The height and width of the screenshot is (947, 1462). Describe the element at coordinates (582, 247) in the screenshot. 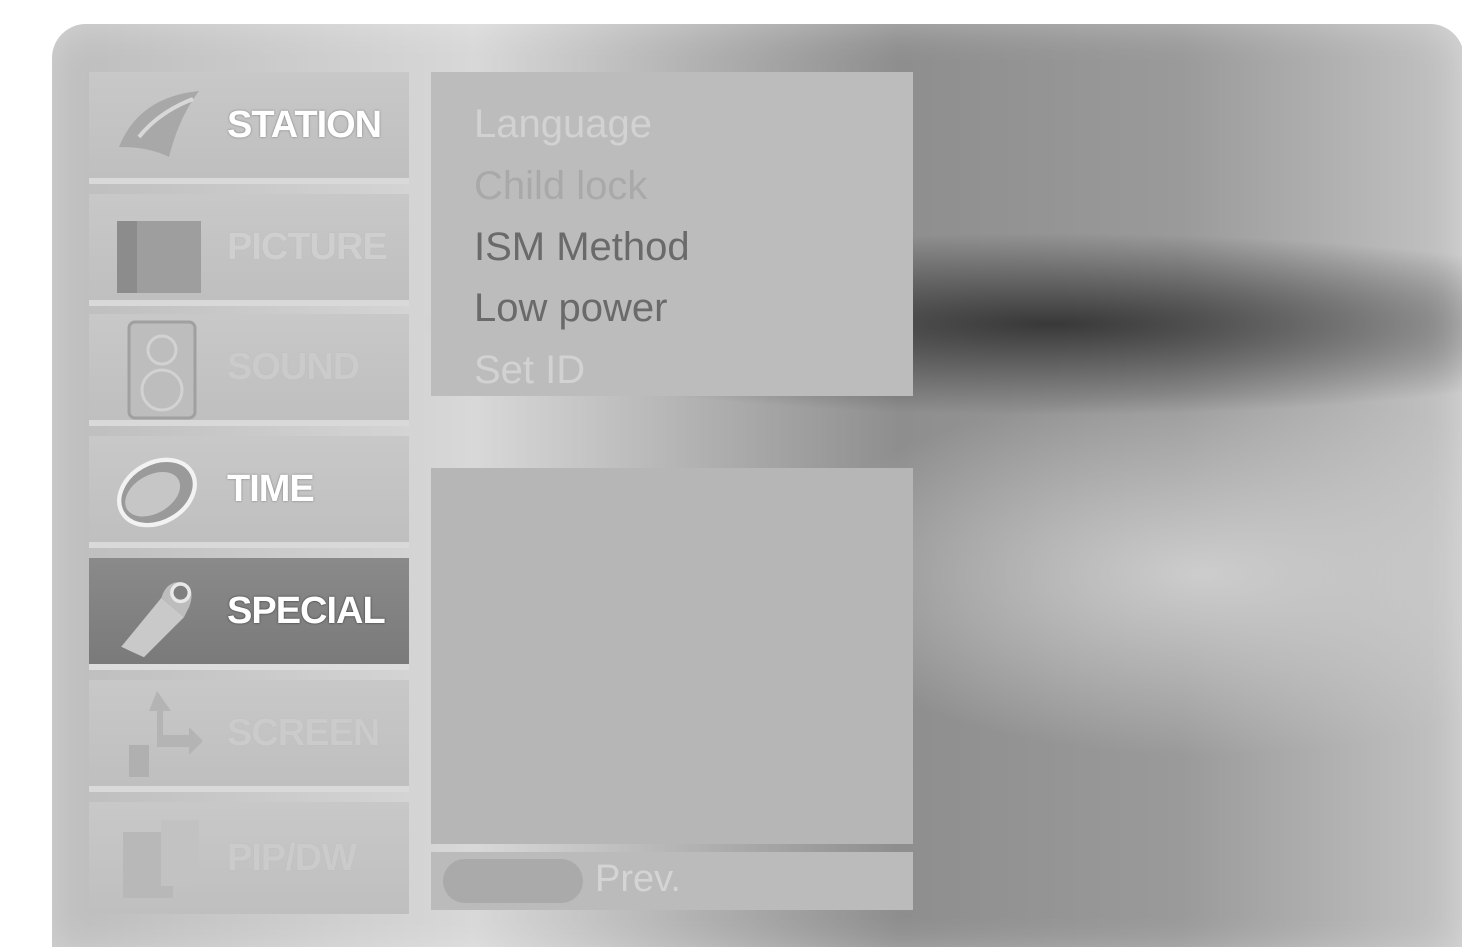

I see `menu-item-ism-method: ISM Method` at that location.